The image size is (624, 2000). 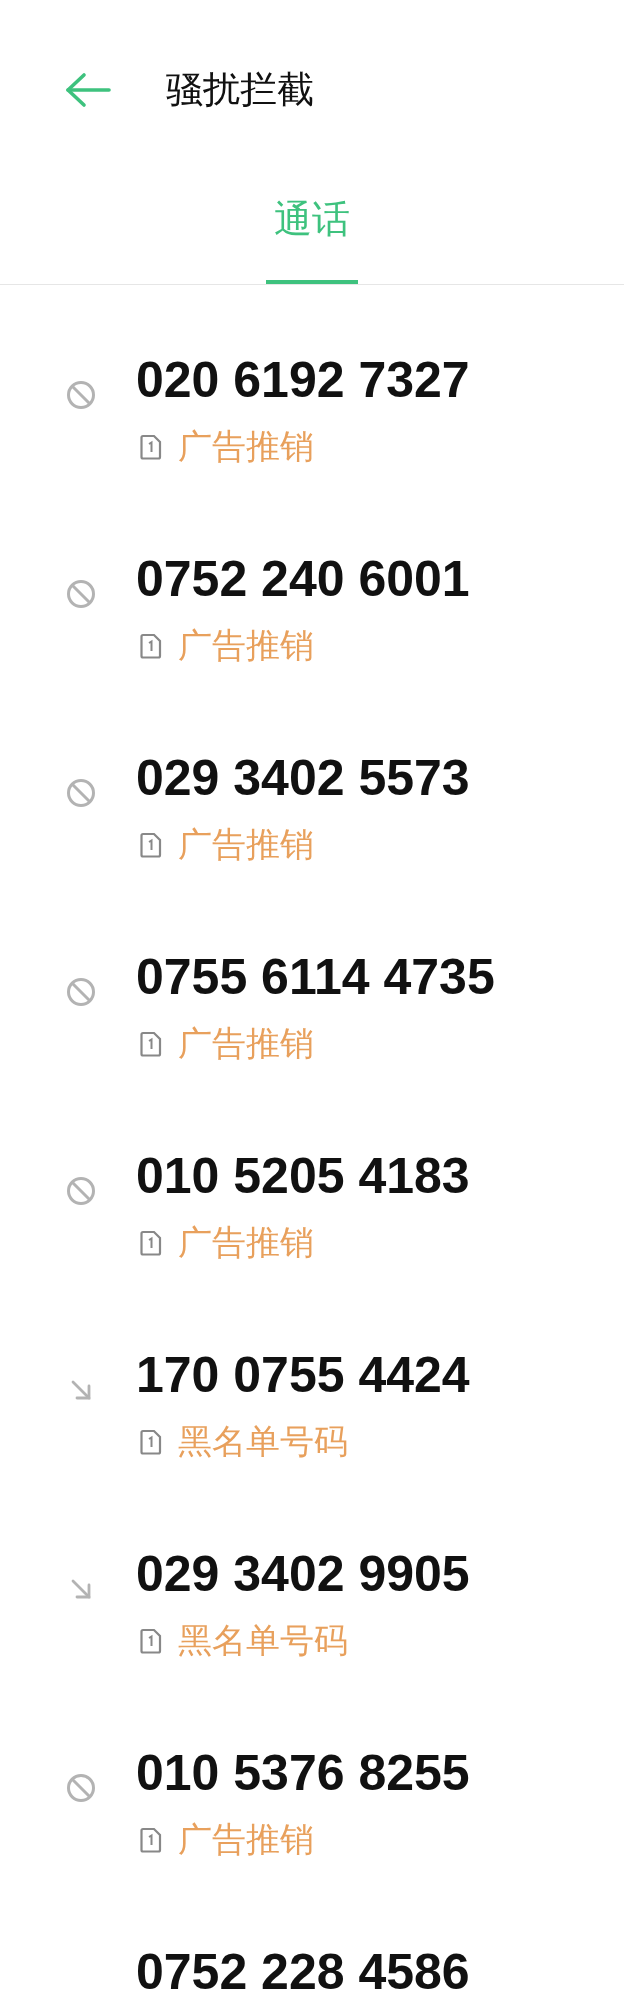 What do you see at coordinates (312, 232) in the screenshot?
I see `tab: 通话` at bounding box center [312, 232].